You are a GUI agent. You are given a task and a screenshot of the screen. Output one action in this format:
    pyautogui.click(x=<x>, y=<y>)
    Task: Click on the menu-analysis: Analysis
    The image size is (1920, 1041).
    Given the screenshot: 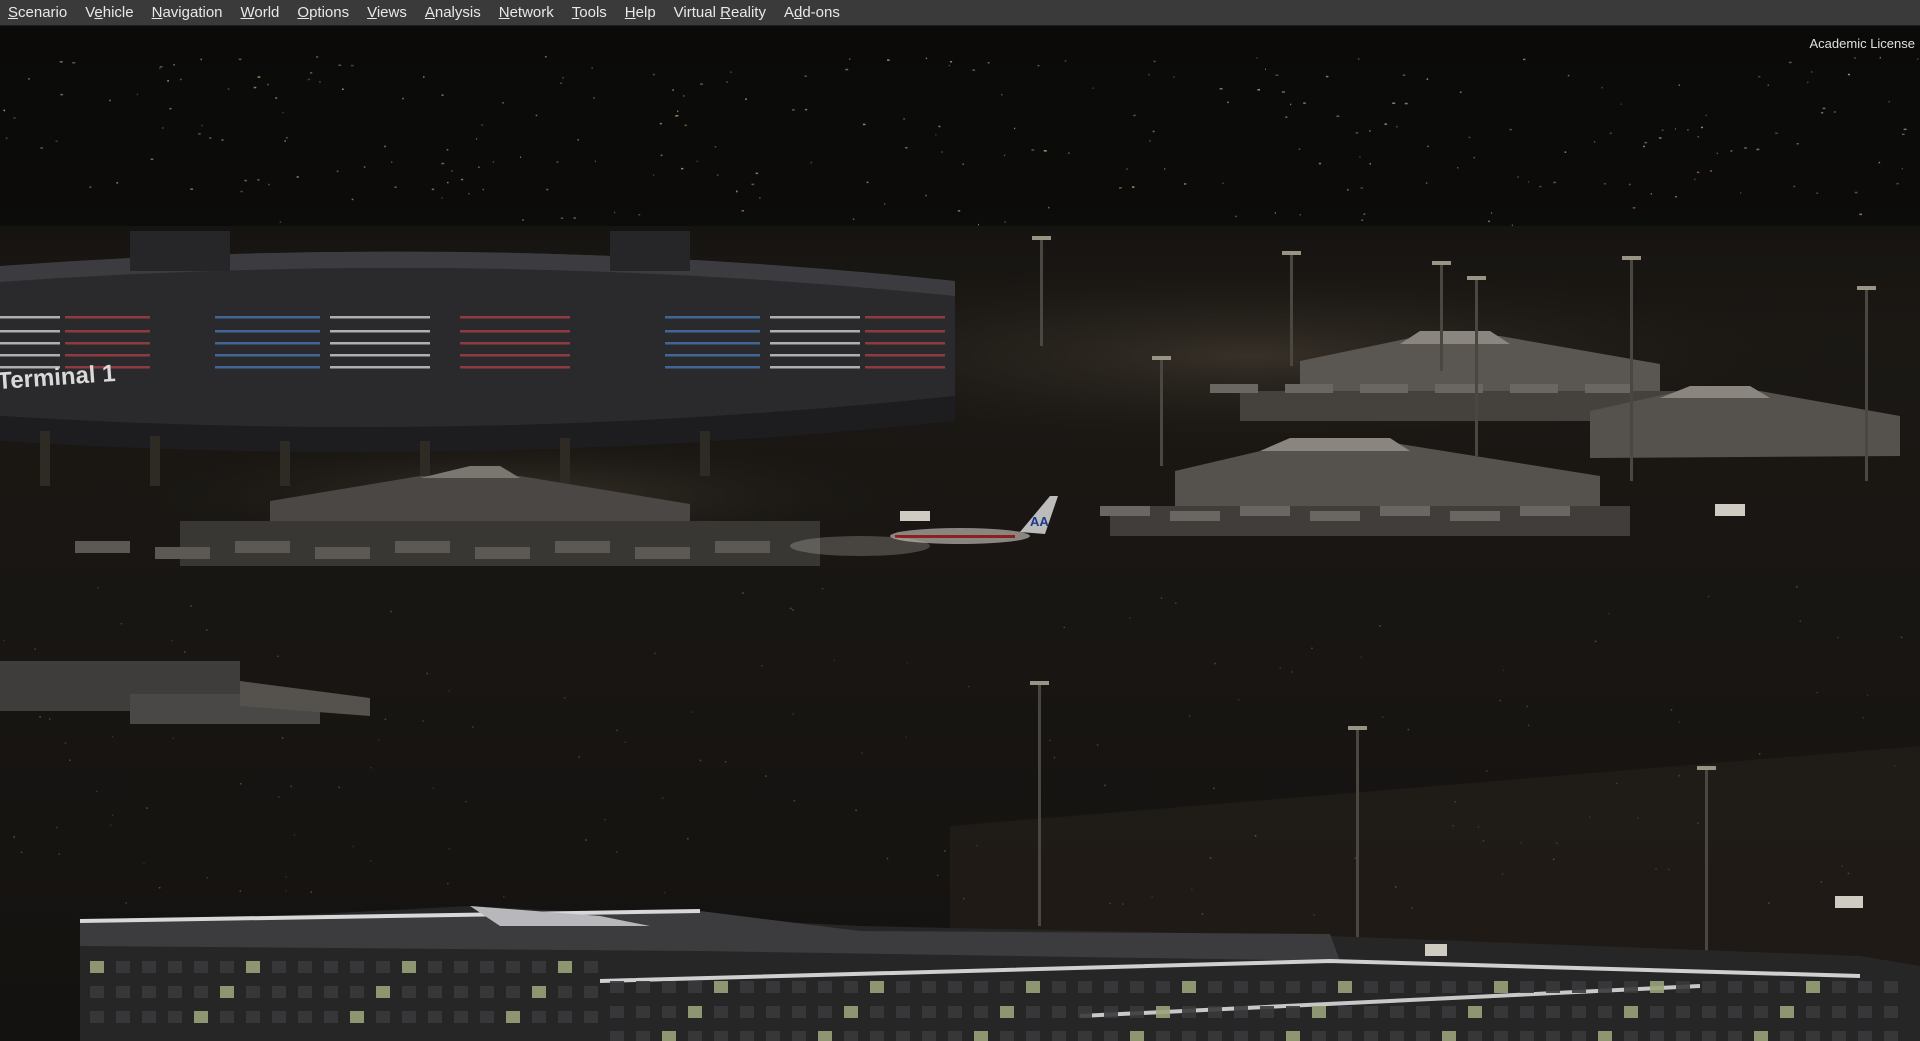 What is the action you would take?
    pyautogui.click(x=454, y=12)
    